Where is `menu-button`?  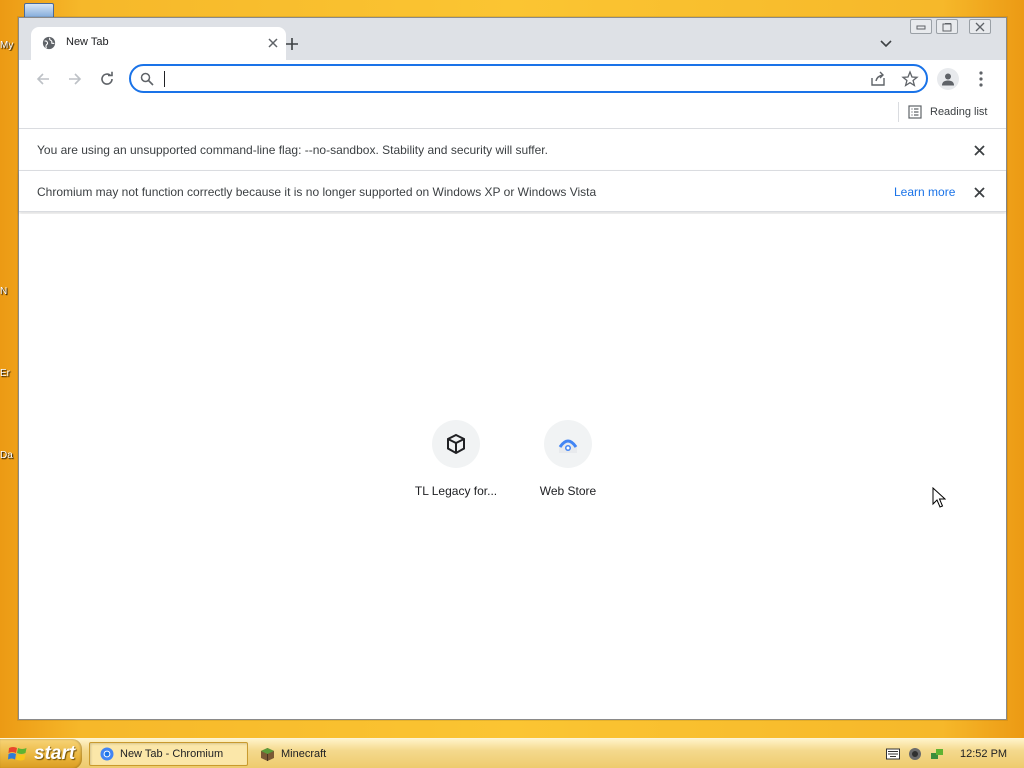
menu-button is located at coordinates (981, 79).